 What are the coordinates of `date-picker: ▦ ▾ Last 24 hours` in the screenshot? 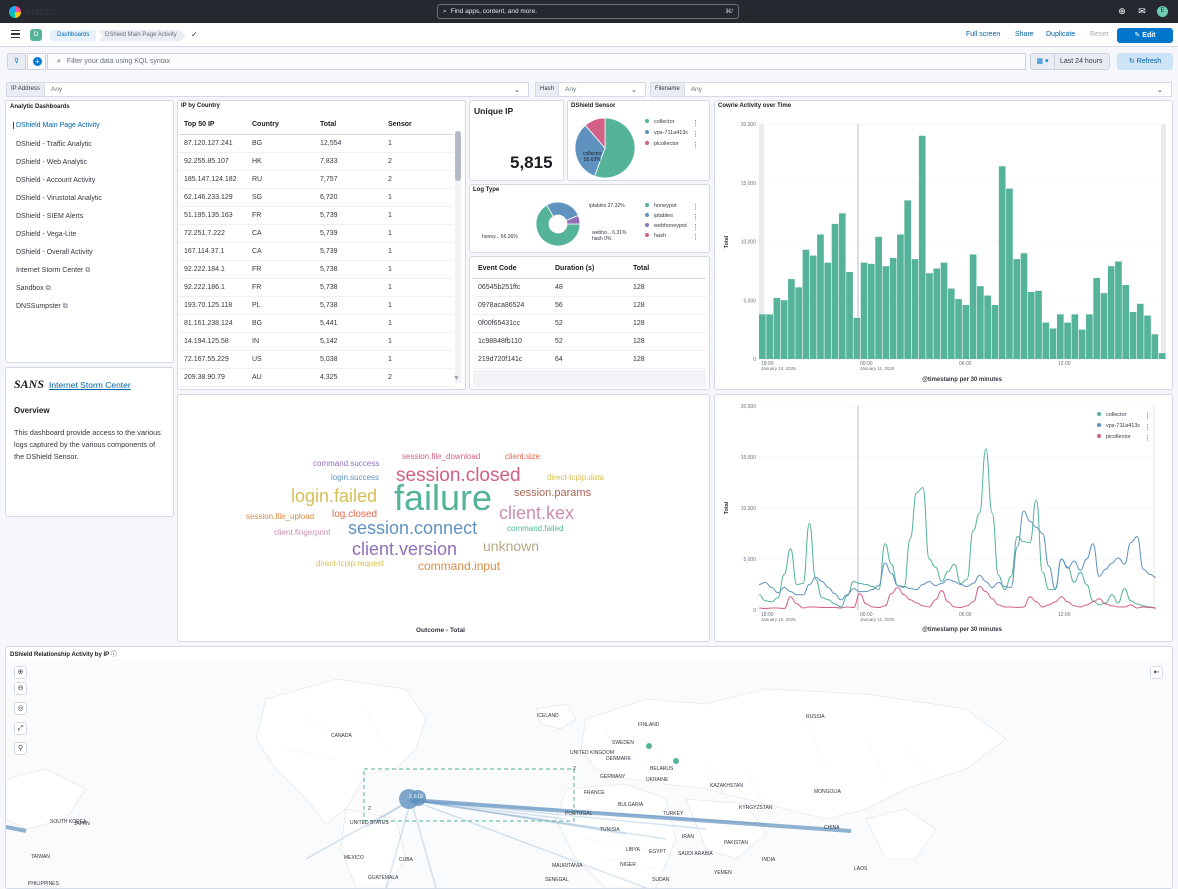 It's located at (1070, 61).